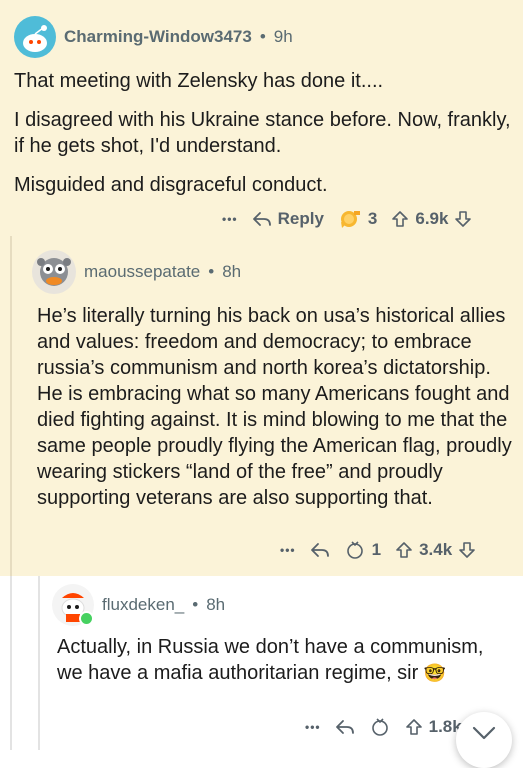  What do you see at coordinates (372, 218) in the screenshot?
I see `award-count: 3` at bounding box center [372, 218].